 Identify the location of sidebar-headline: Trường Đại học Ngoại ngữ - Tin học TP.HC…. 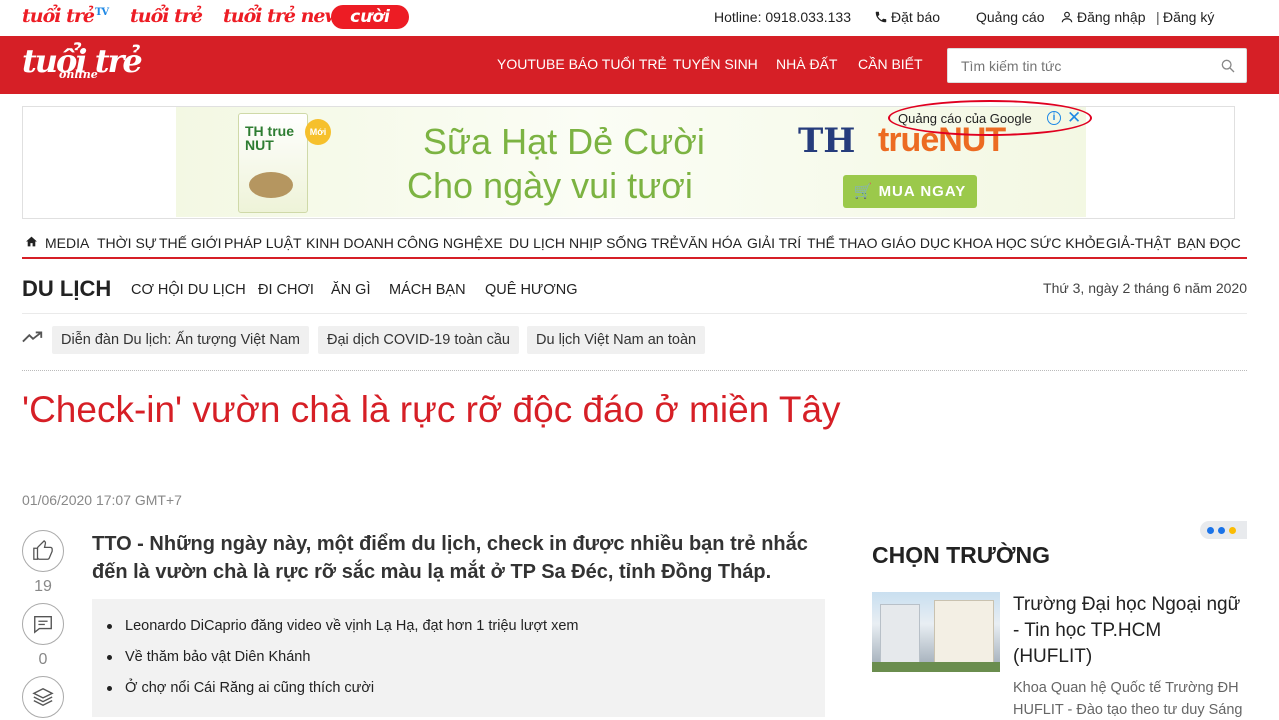
(1128, 631).